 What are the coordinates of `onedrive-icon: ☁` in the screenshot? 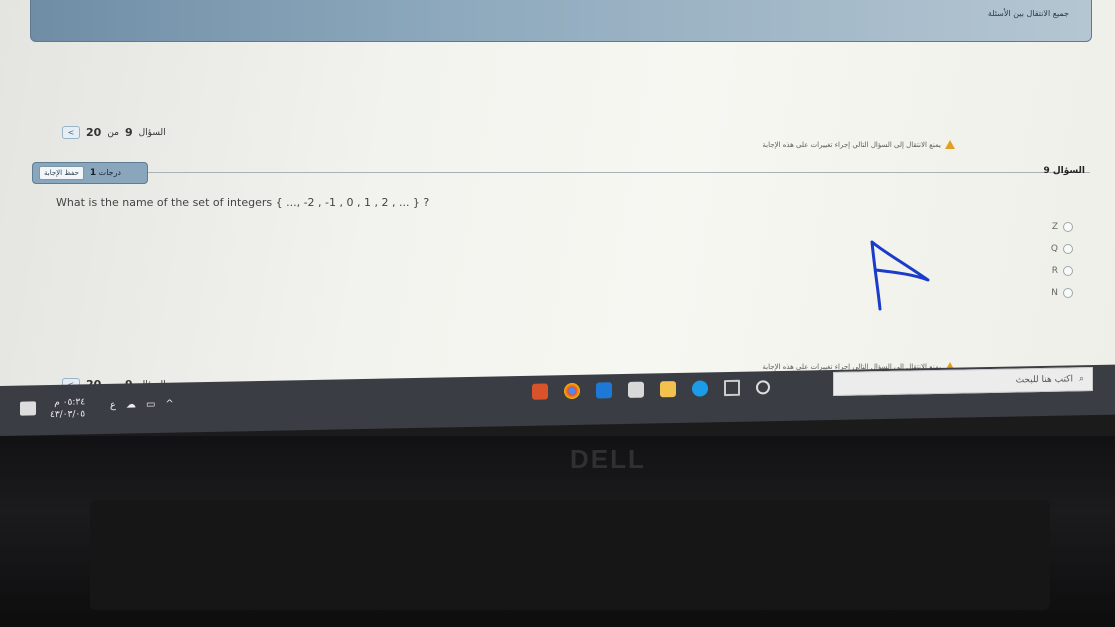 It's located at (131, 404).